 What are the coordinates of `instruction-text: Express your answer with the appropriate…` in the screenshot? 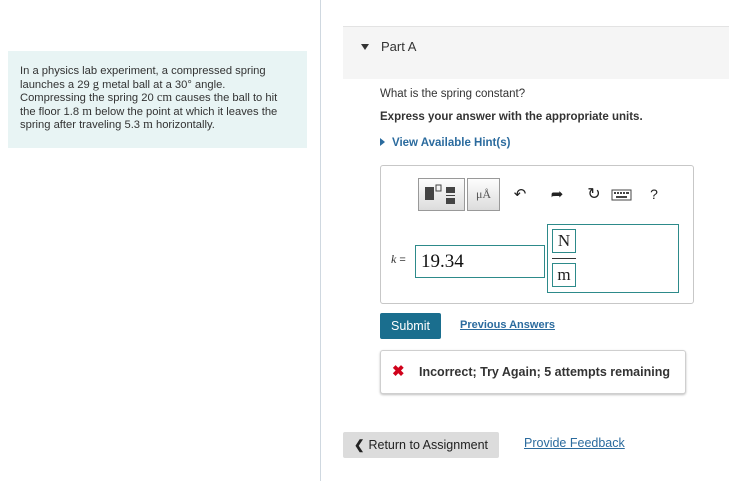 It's located at (511, 117).